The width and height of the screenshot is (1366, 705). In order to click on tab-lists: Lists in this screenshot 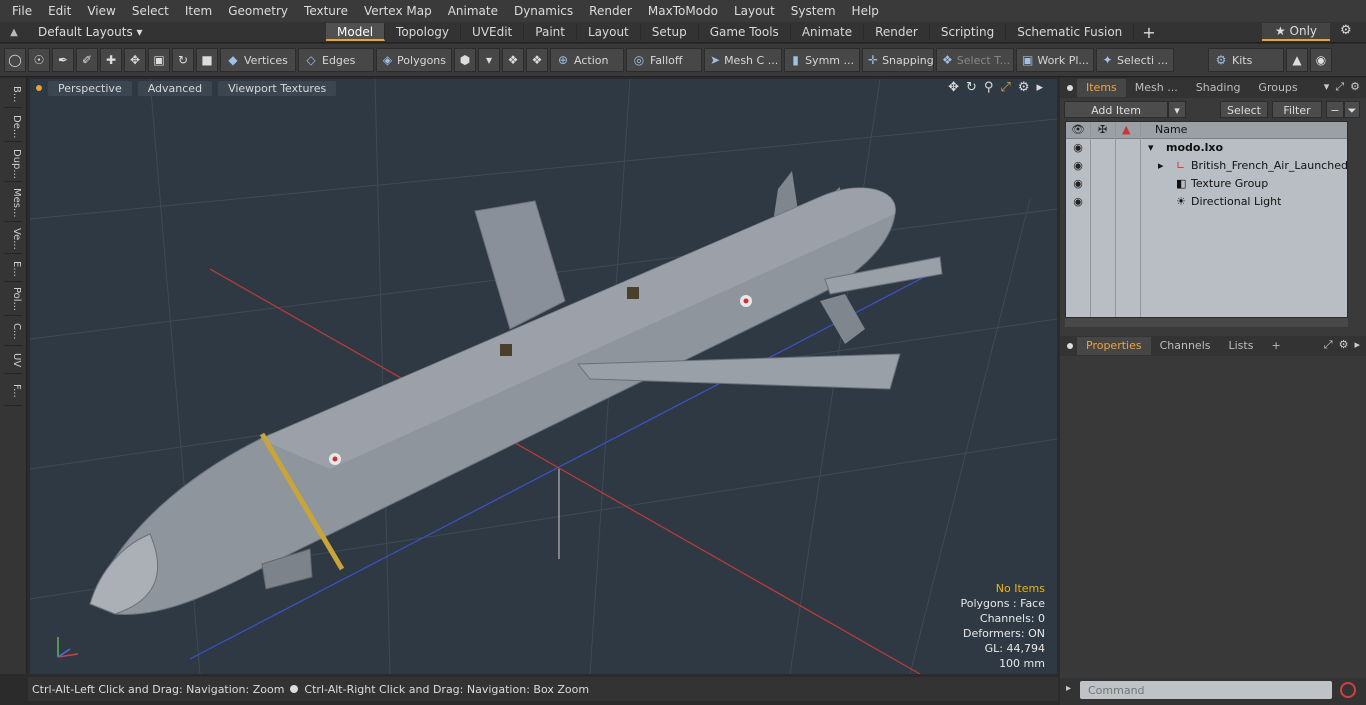, I will do `click(1241, 346)`.